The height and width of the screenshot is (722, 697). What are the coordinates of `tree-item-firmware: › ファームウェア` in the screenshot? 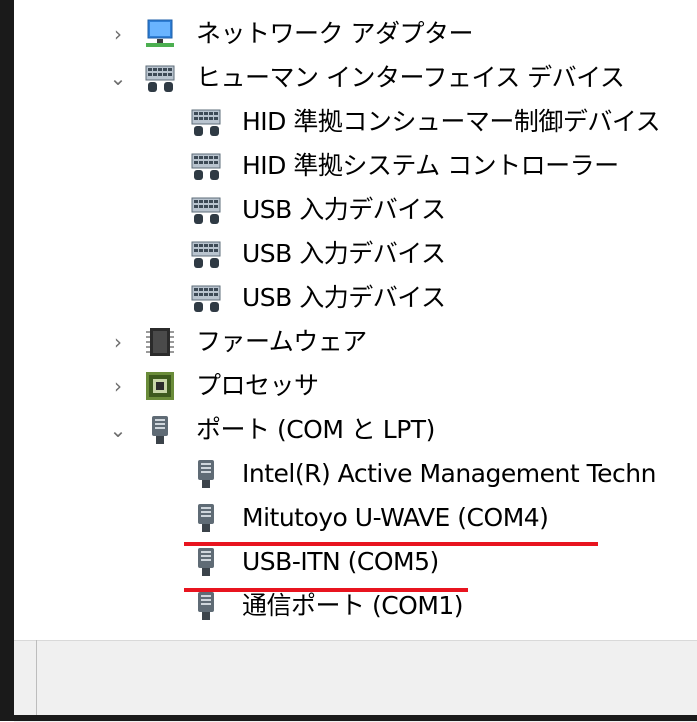 It's located at (367, 342).